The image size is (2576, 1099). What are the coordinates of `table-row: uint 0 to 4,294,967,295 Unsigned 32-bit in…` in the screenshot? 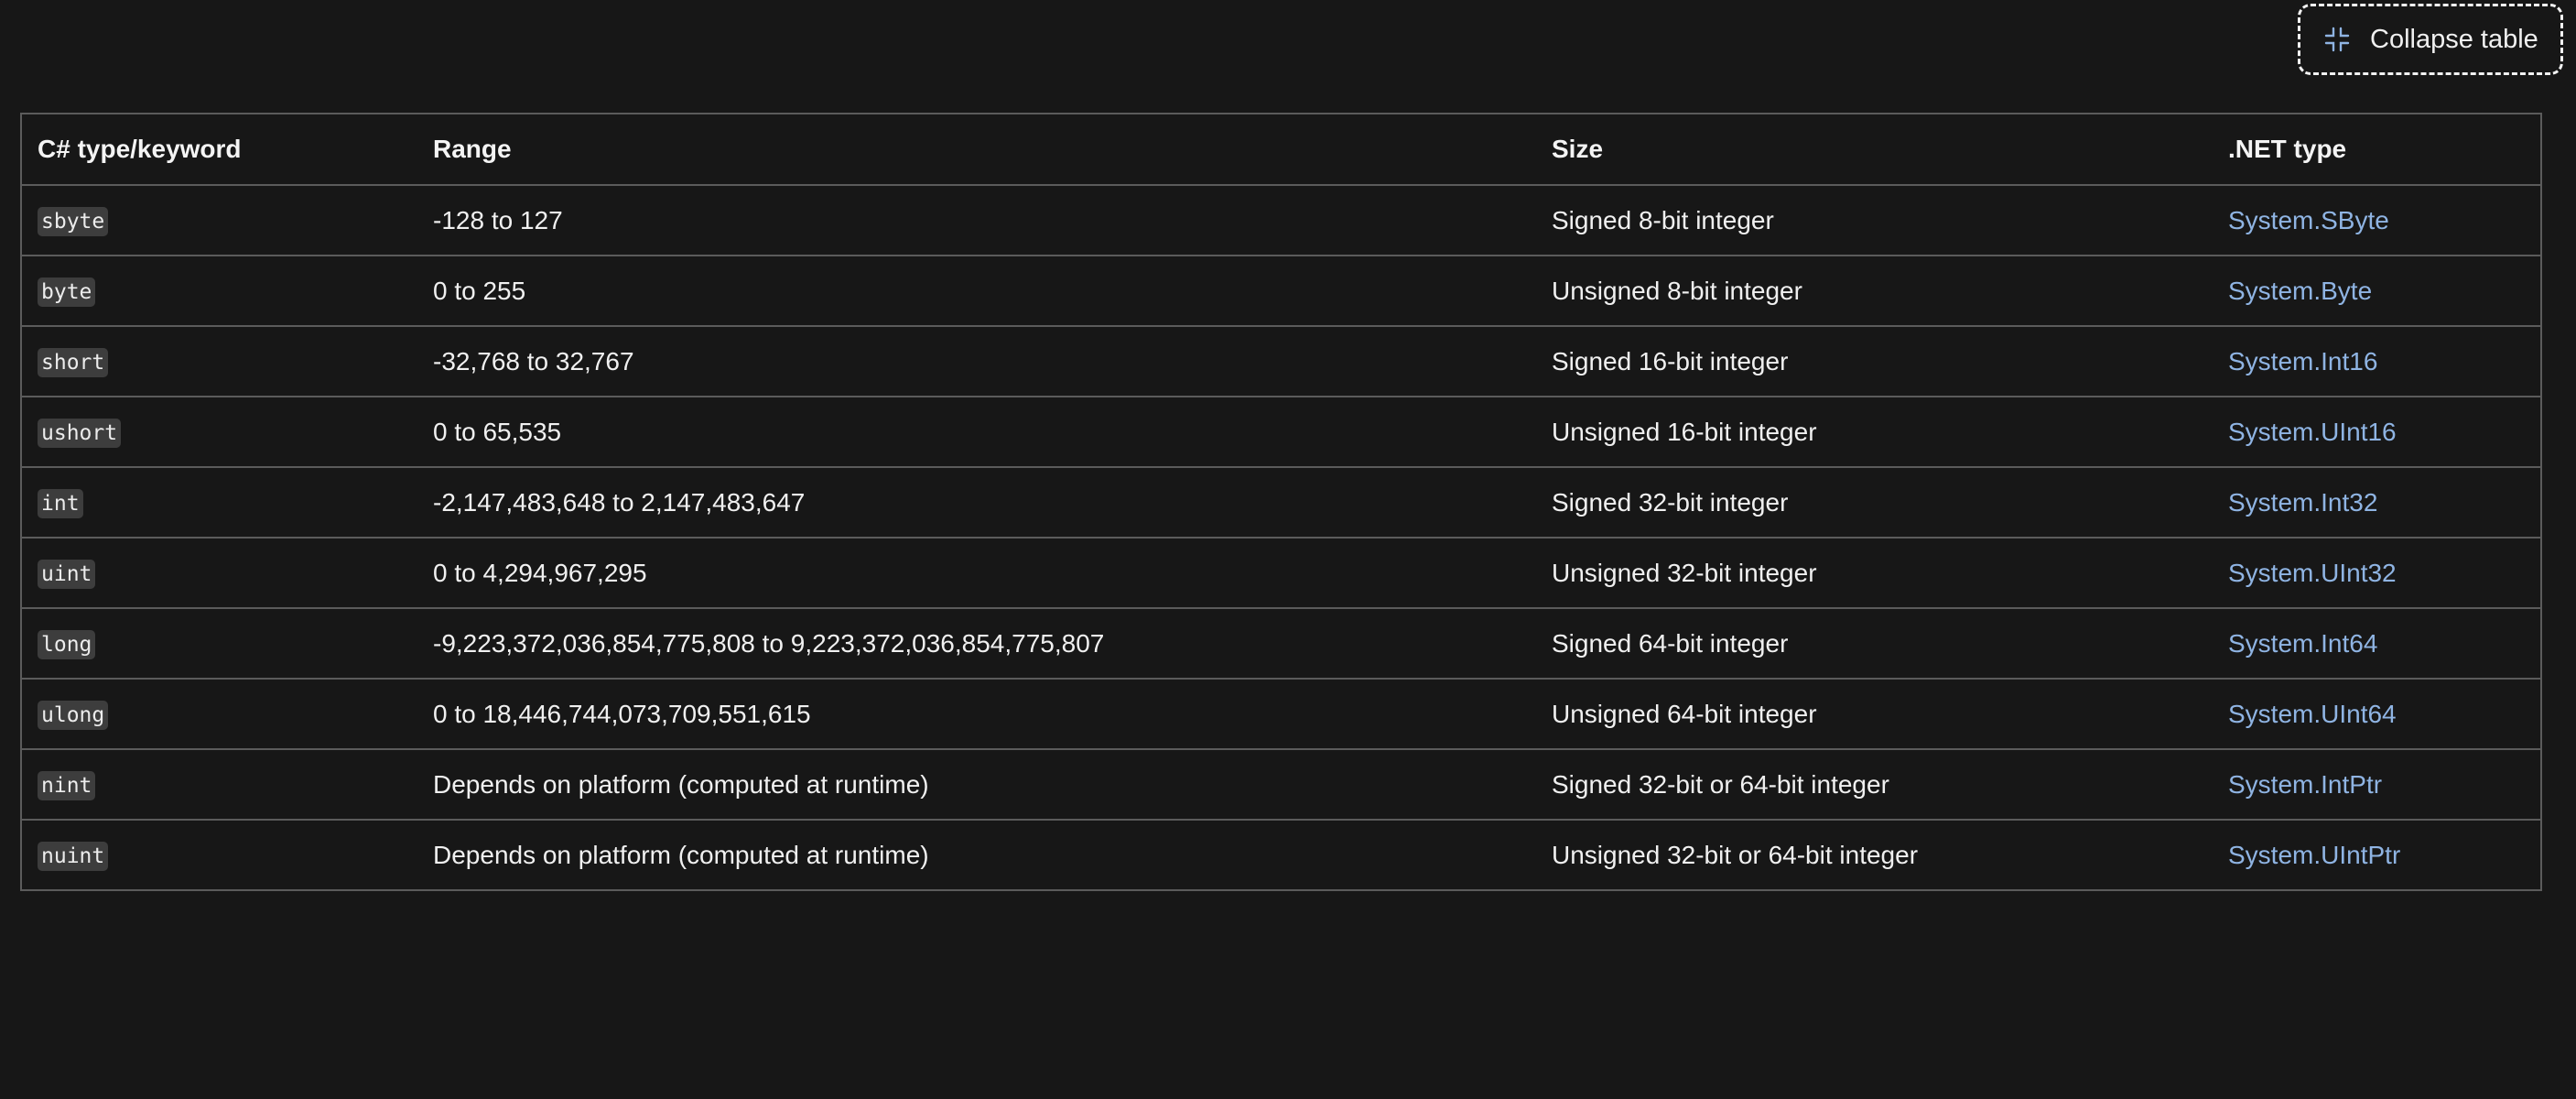 It's located at (1281, 573).